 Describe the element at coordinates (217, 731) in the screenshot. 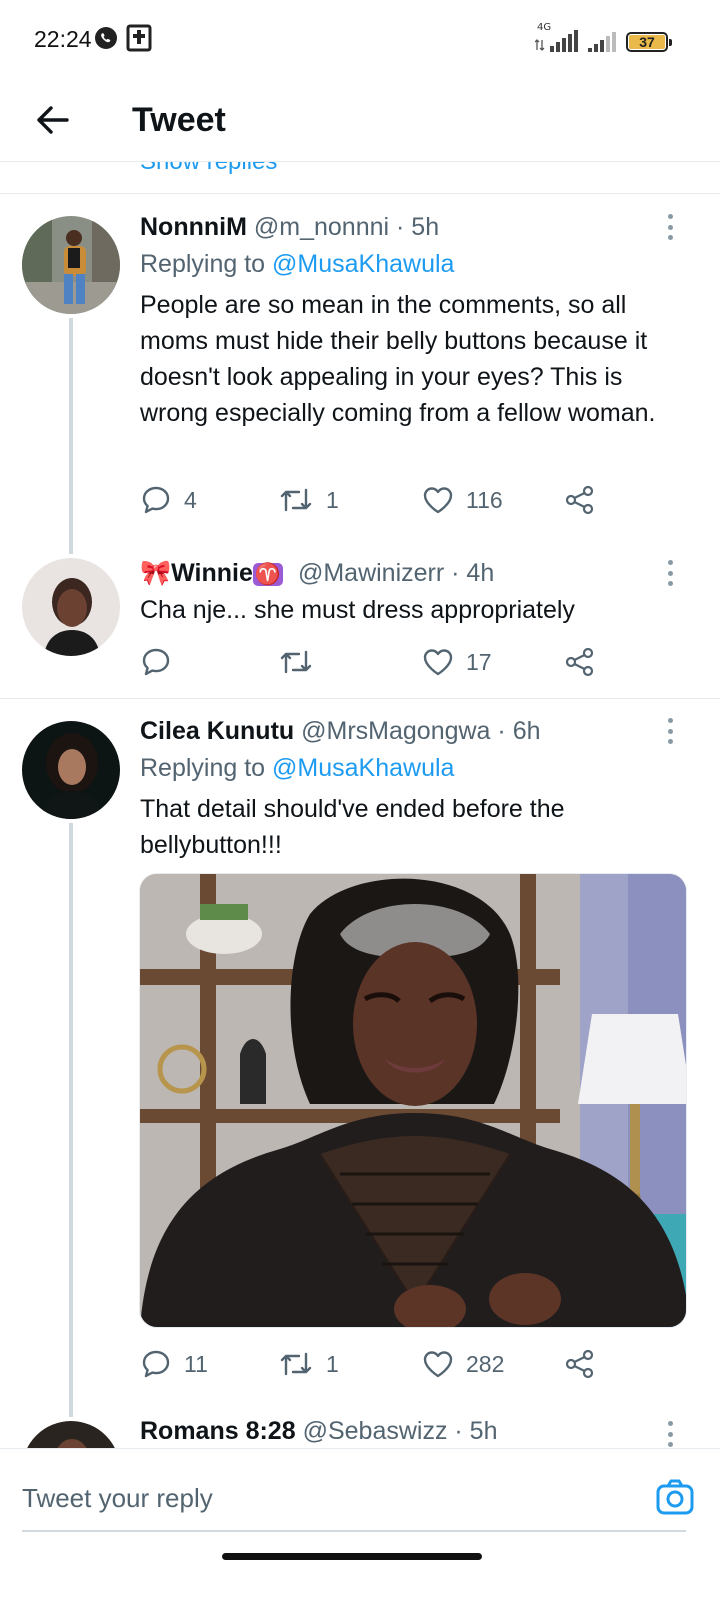

I see `display-name: Cilea Kunutu` at that location.